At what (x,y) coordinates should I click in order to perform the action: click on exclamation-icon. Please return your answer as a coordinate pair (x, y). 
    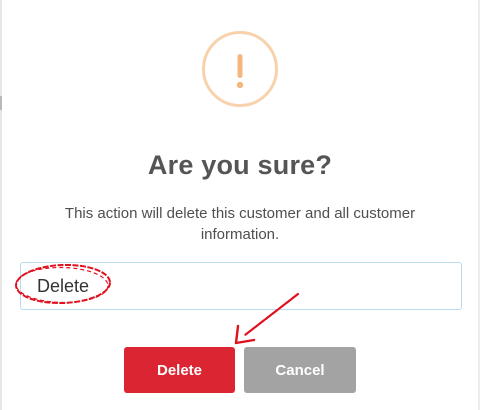
    Looking at the image, I should click on (240, 69).